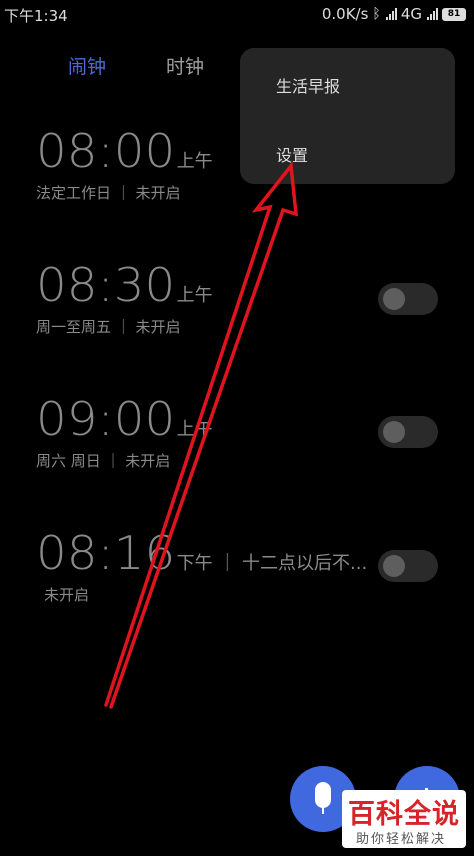 Image resolution: width=474 pixels, height=856 pixels. Describe the element at coordinates (292, 154) in the screenshot. I see `menu-item-settings: 设置` at that location.